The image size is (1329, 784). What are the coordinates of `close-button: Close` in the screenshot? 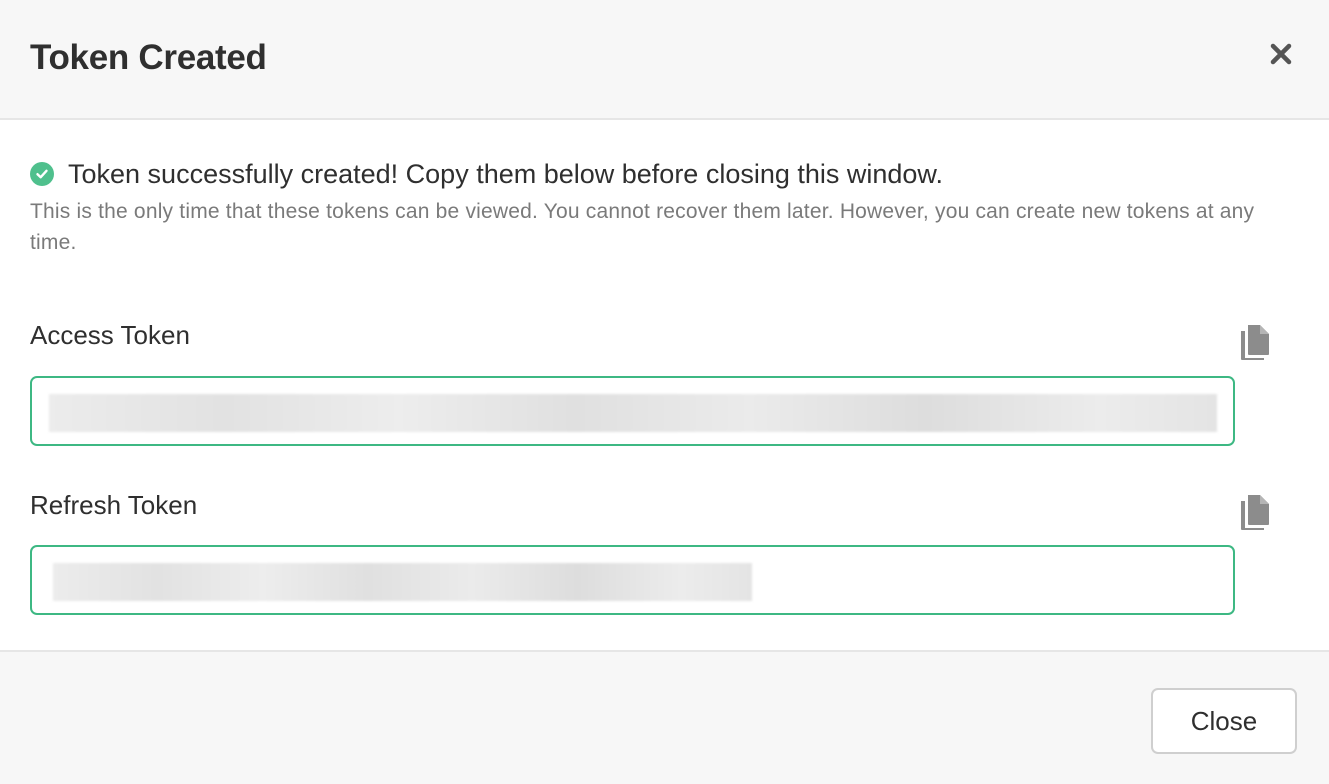 It's located at (1224, 721).